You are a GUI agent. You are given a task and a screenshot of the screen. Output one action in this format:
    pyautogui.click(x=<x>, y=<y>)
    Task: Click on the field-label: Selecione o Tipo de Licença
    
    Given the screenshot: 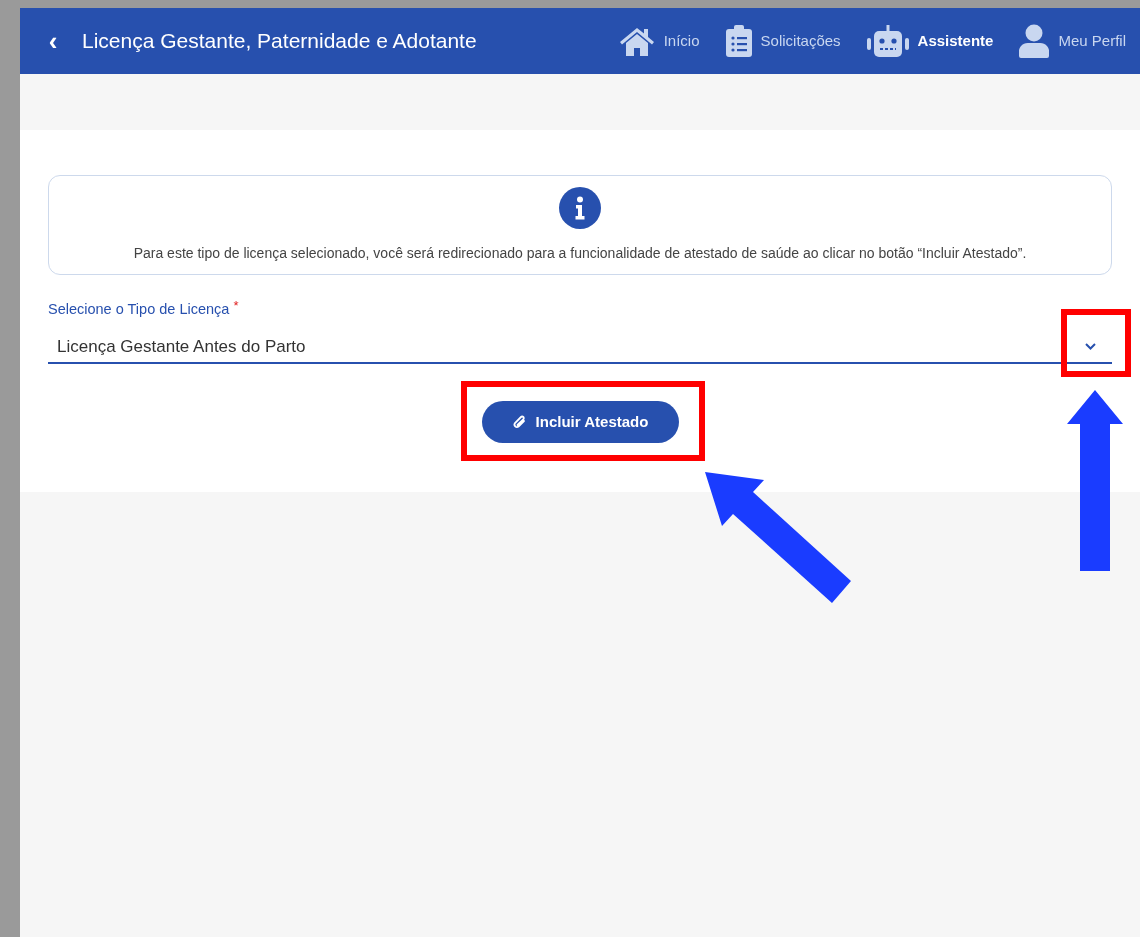 What is the action you would take?
    pyautogui.click(x=139, y=309)
    